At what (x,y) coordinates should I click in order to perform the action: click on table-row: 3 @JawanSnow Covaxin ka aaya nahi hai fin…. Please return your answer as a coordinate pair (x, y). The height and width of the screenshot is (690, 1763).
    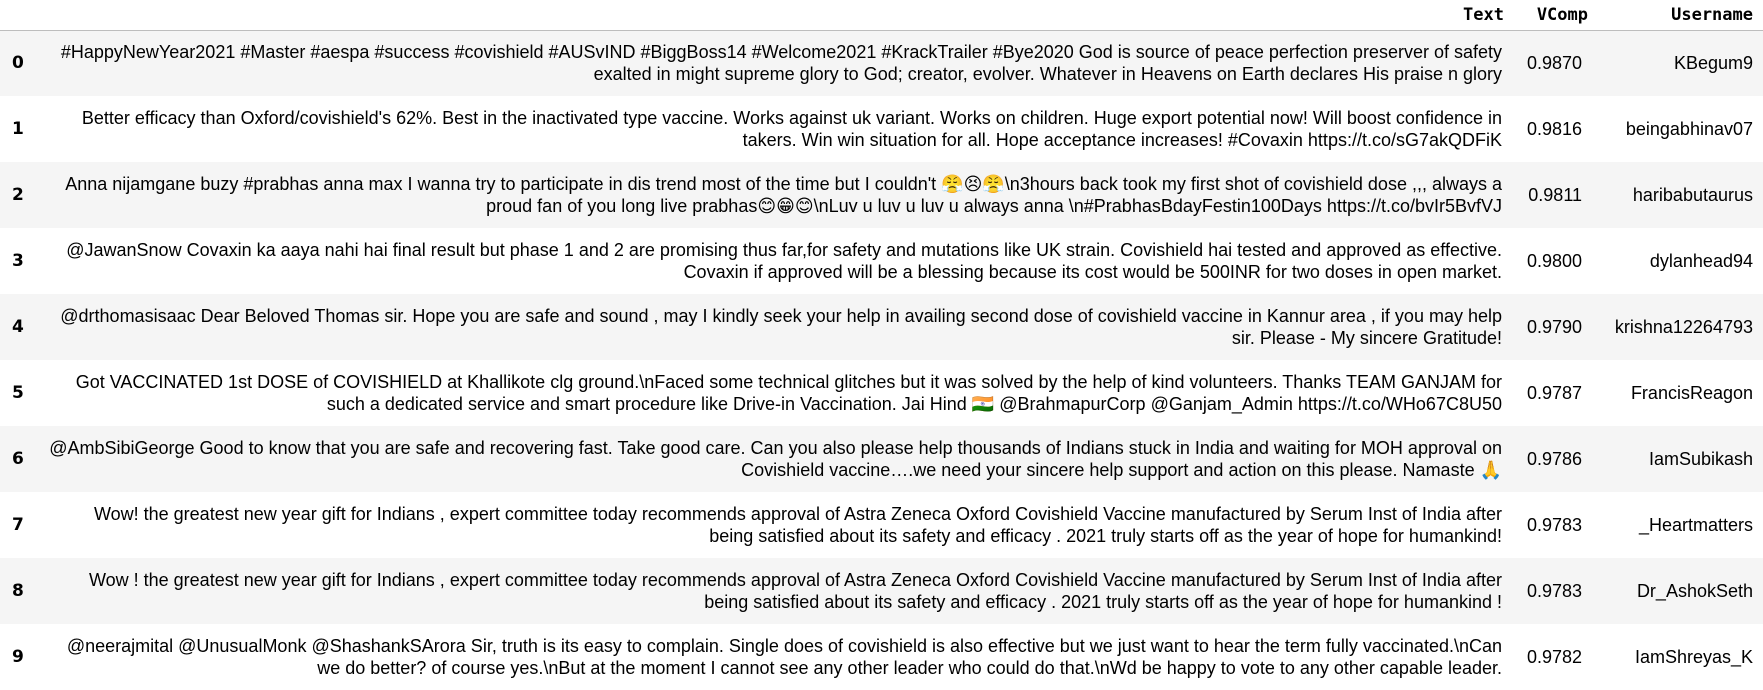
    Looking at the image, I should click on (881, 261).